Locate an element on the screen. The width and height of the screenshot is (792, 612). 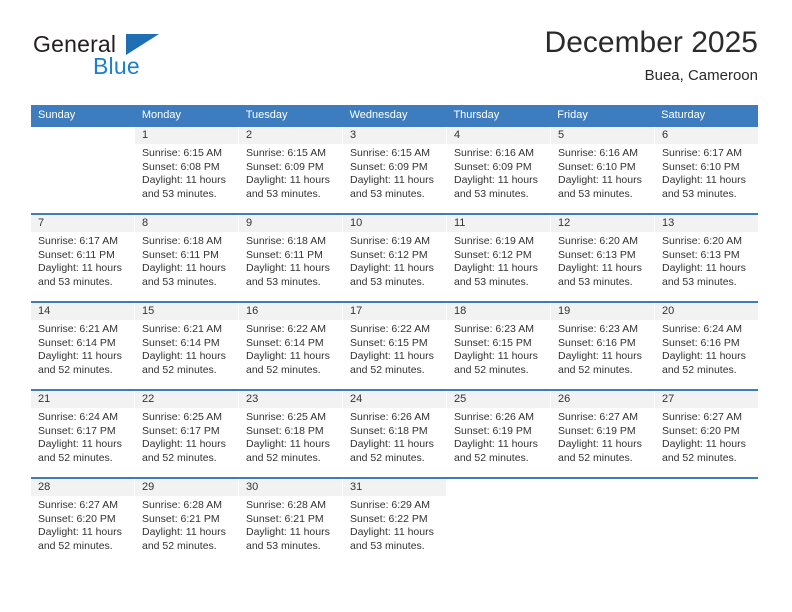
day-number: 19 is located at coordinates (602, 311).